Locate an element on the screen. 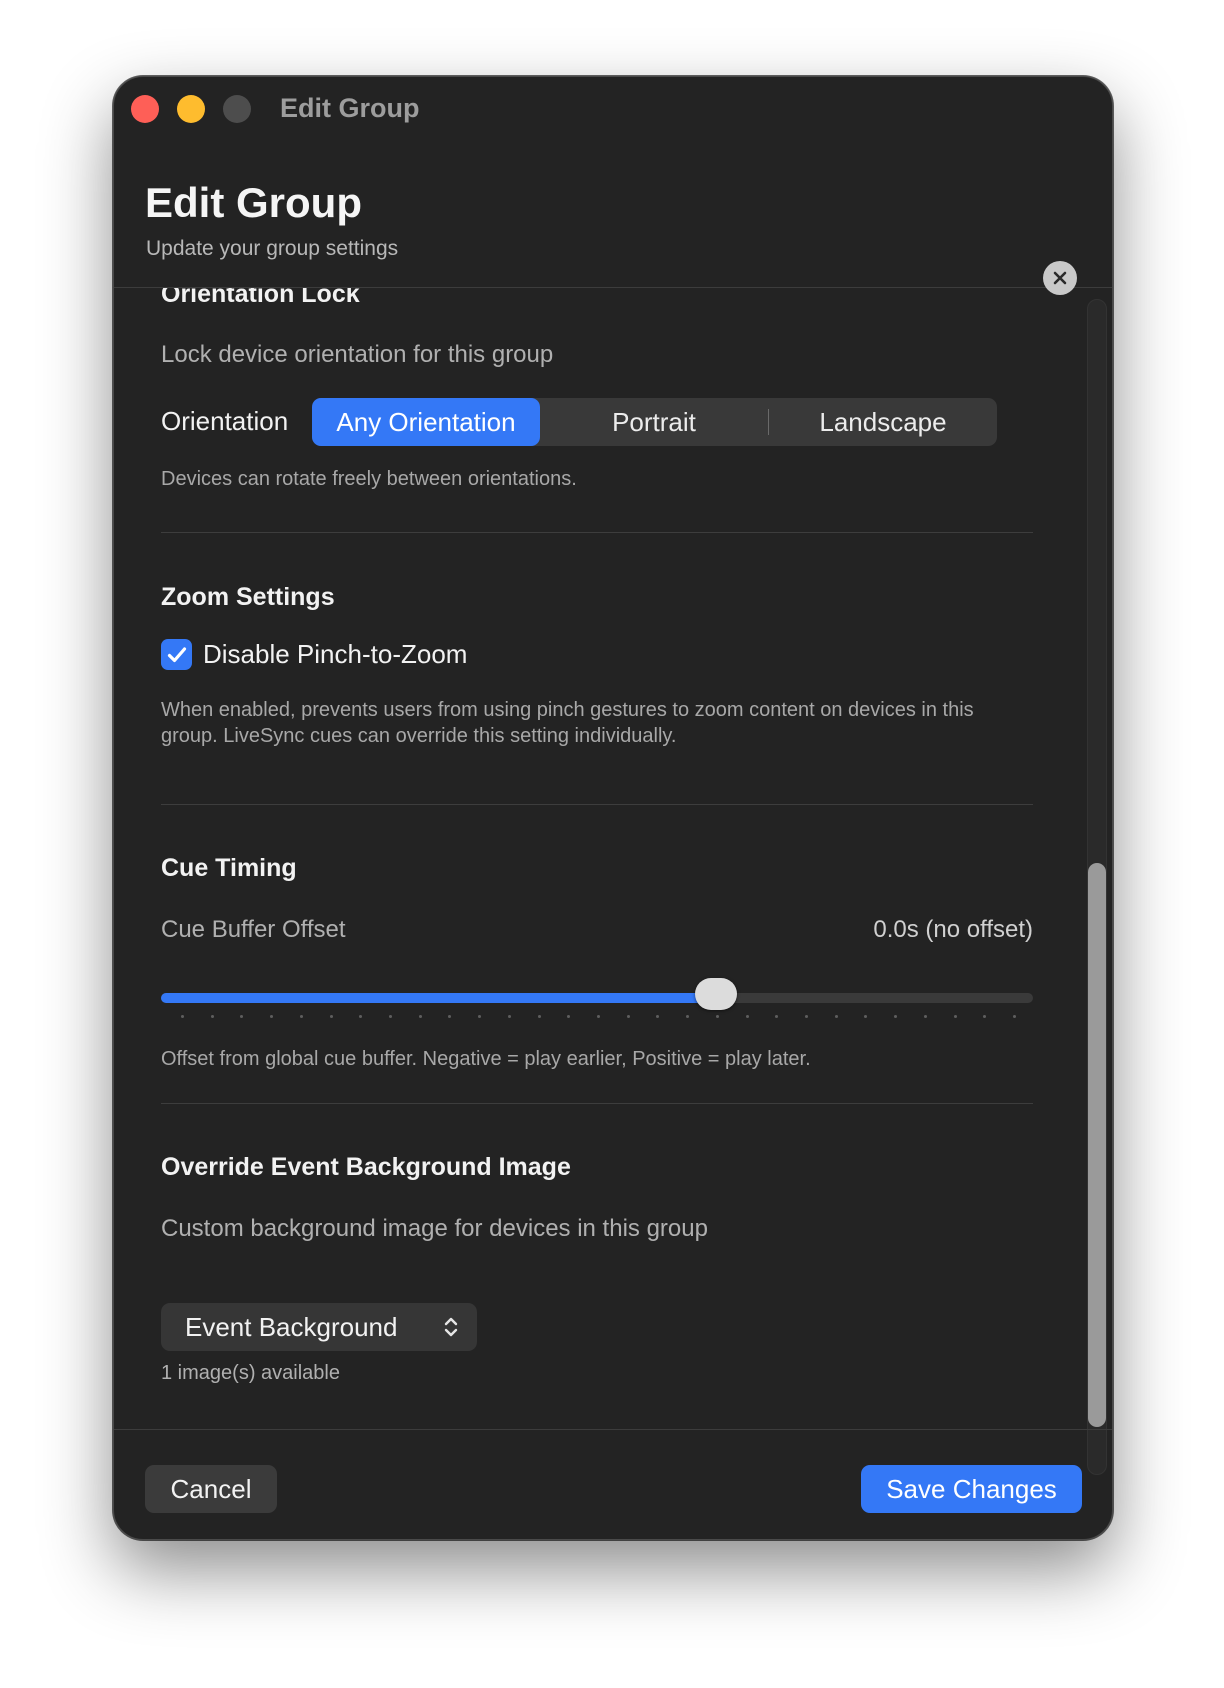  orientation-label: Orientation is located at coordinates (225, 421).